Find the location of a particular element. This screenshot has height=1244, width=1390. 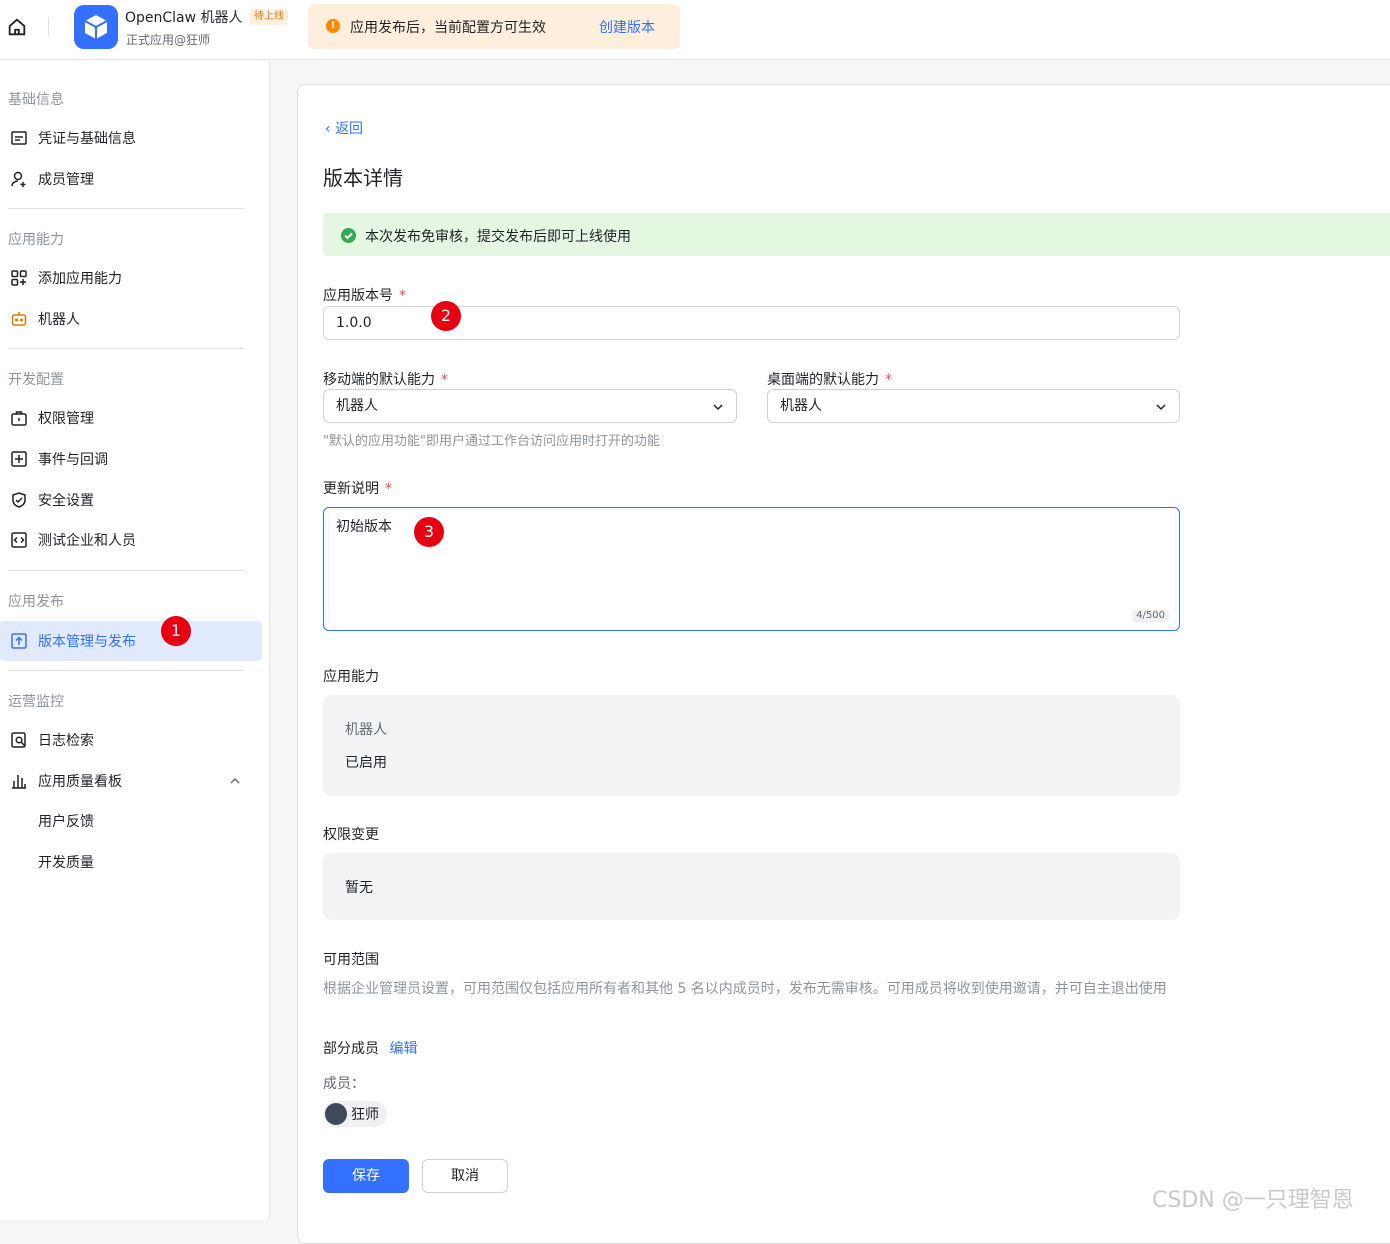

capability-status: 已启用 is located at coordinates (366, 763).